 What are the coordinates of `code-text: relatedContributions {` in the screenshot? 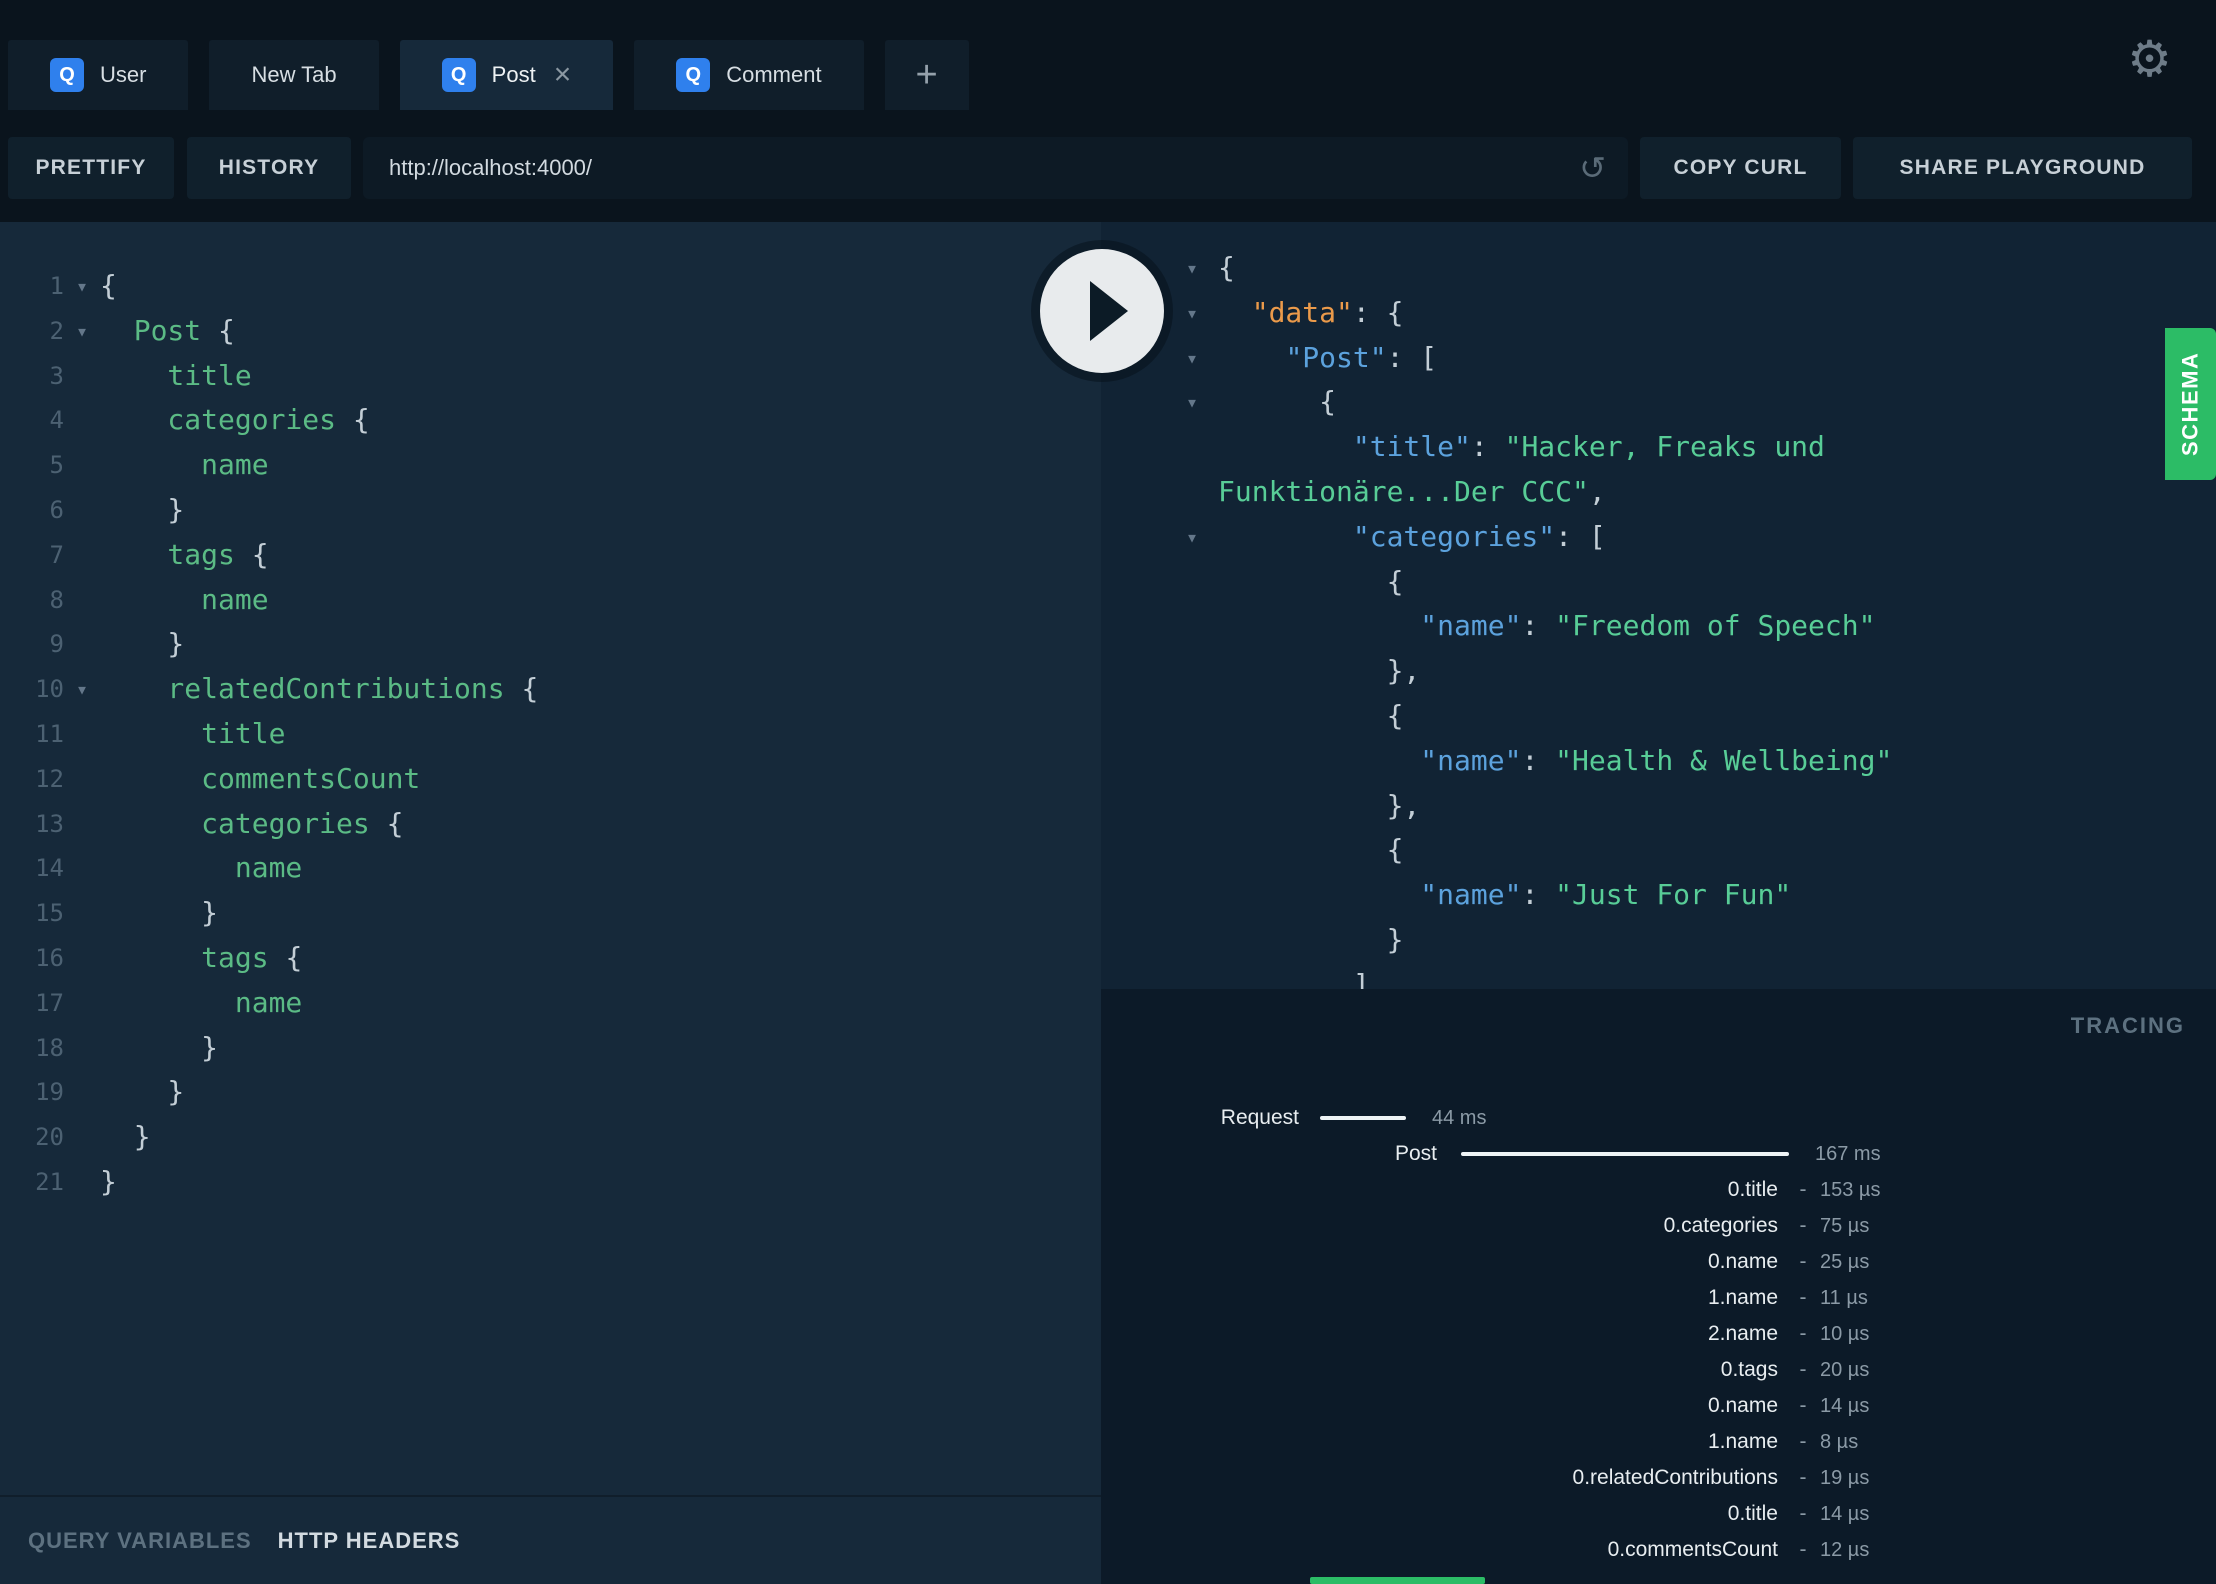 It's located at (319, 689).